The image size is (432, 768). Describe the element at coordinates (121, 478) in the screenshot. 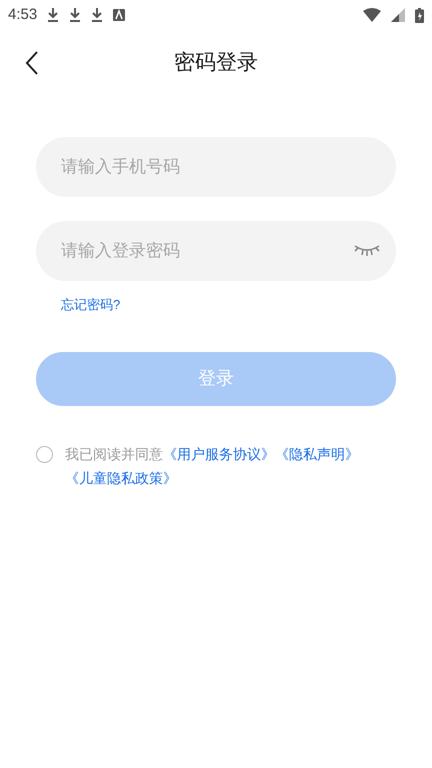

I see `agreement-link: 《儿童隐私政策》` at that location.